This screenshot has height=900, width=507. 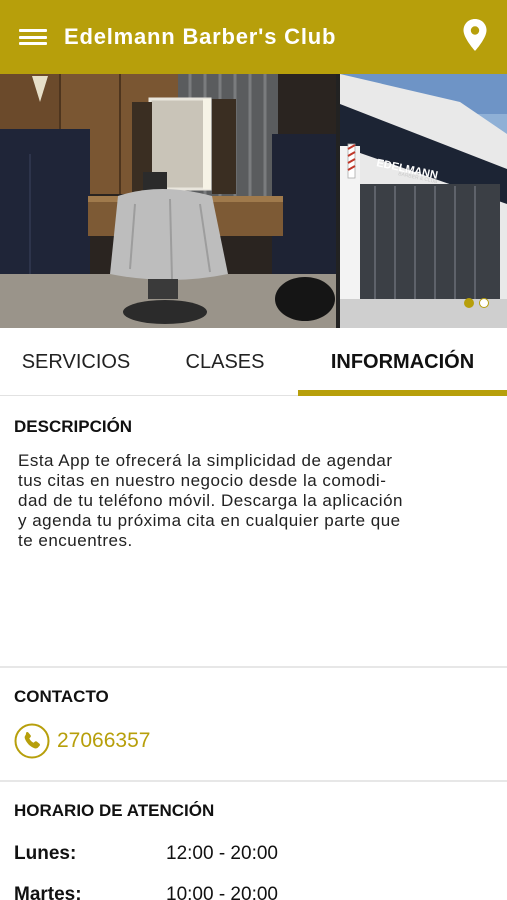 I want to click on storefront-photo: EDELMANN BARBER & CLUB, so click(x=423, y=201).